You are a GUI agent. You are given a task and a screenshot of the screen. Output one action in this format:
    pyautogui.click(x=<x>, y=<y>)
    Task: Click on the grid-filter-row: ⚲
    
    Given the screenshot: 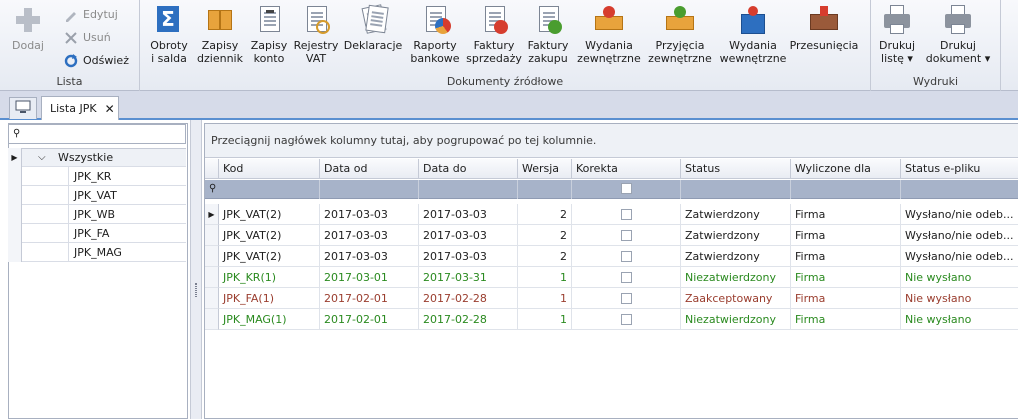 What is the action you would take?
    pyautogui.click(x=611, y=189)
    